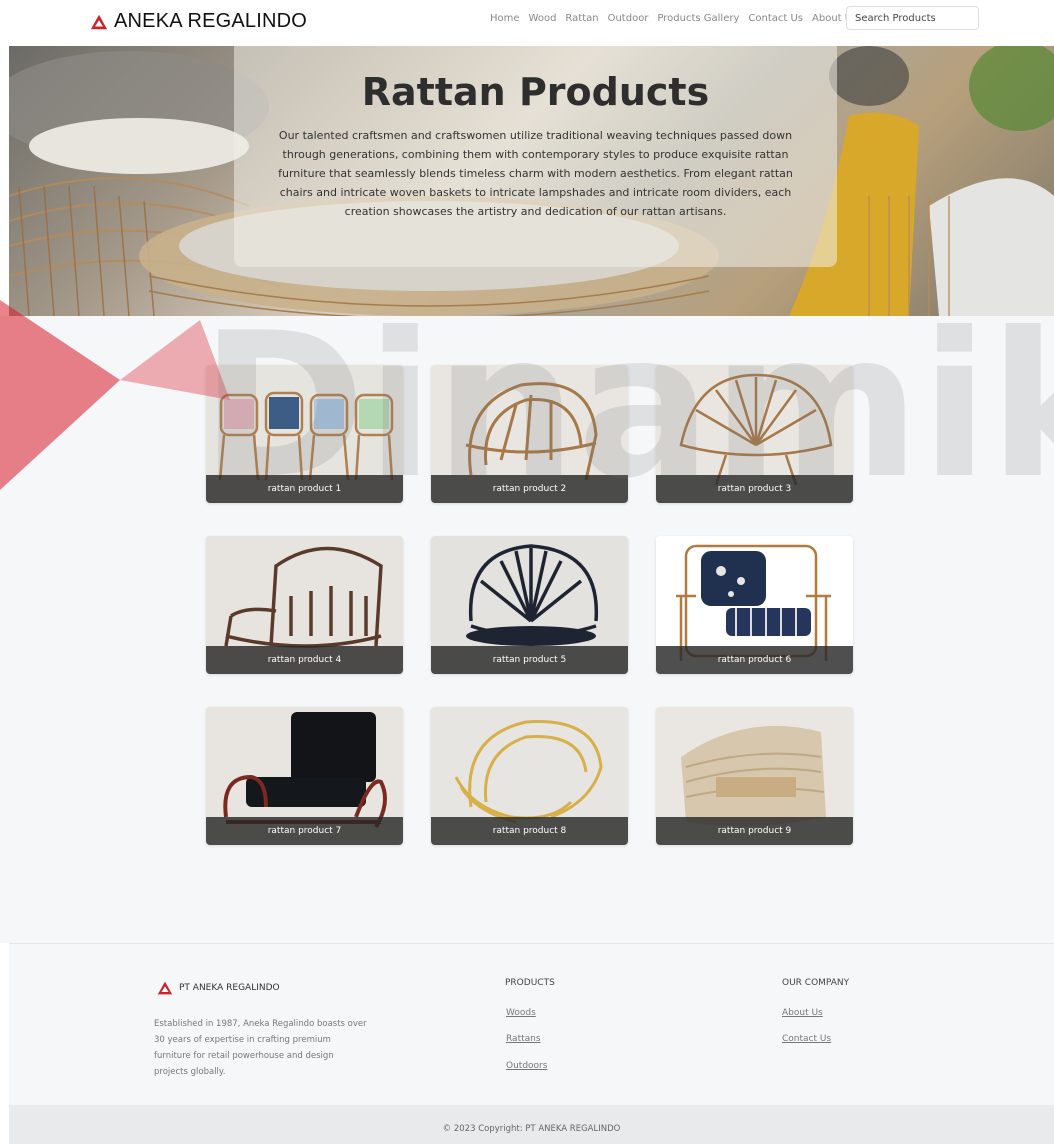  What do you see at coordinates (529, 776) in the screenshot?
I see `product-card-8: rattan product 8` at bounding box center [529, 776].